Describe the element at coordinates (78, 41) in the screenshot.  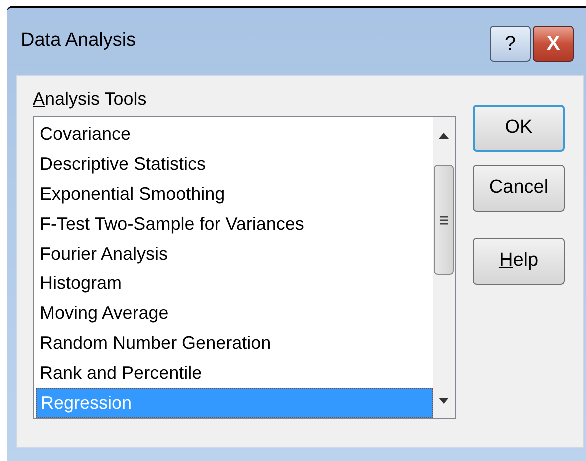
I see `window-title: Data Analysis` at that location.